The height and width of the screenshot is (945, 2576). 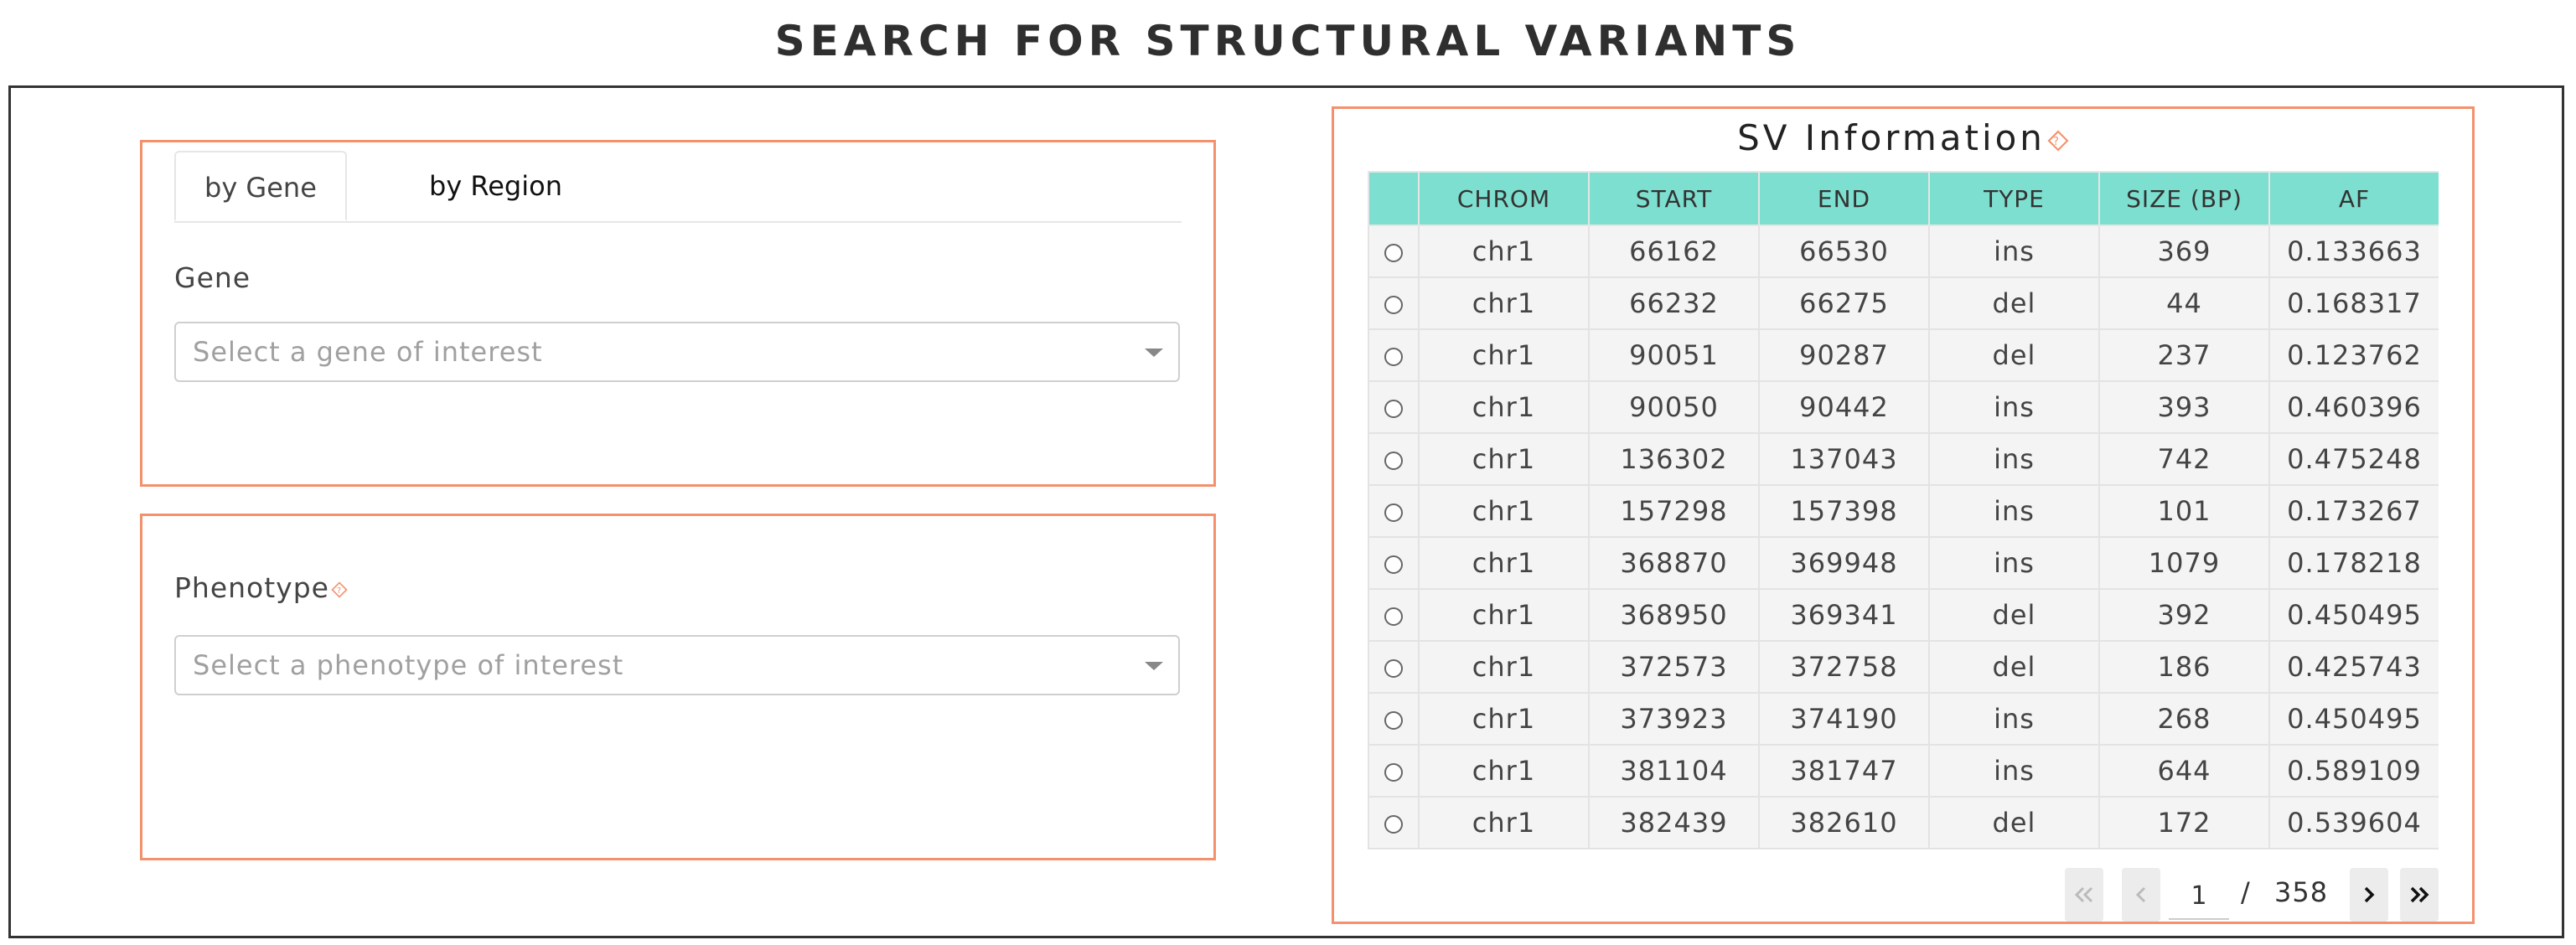 I want to click on column-header-af: AF, so click(x=2353, y=198).